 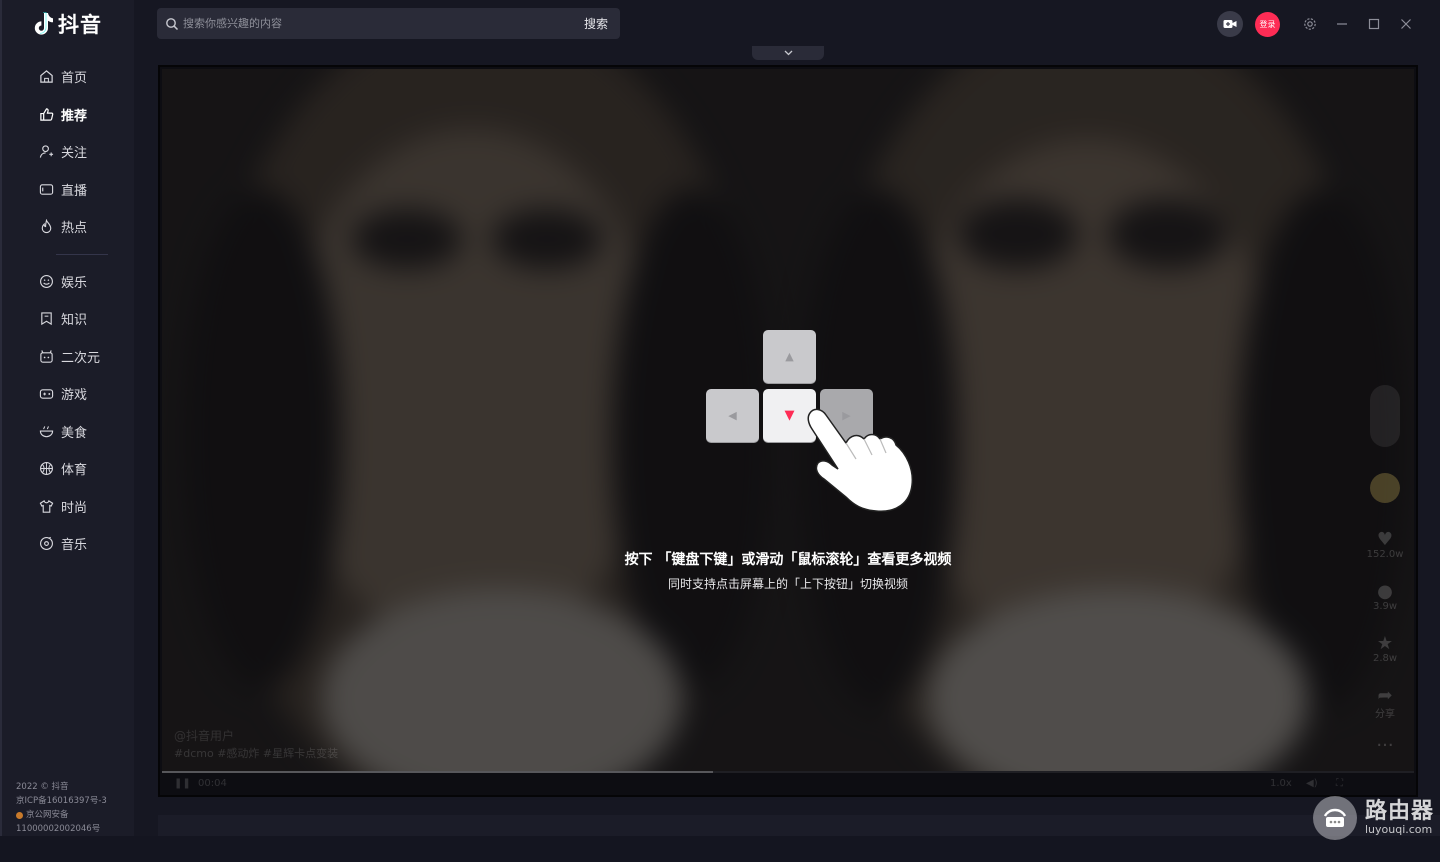 I want to click on pause-button: ❚❚, so click(x=182, y=783).